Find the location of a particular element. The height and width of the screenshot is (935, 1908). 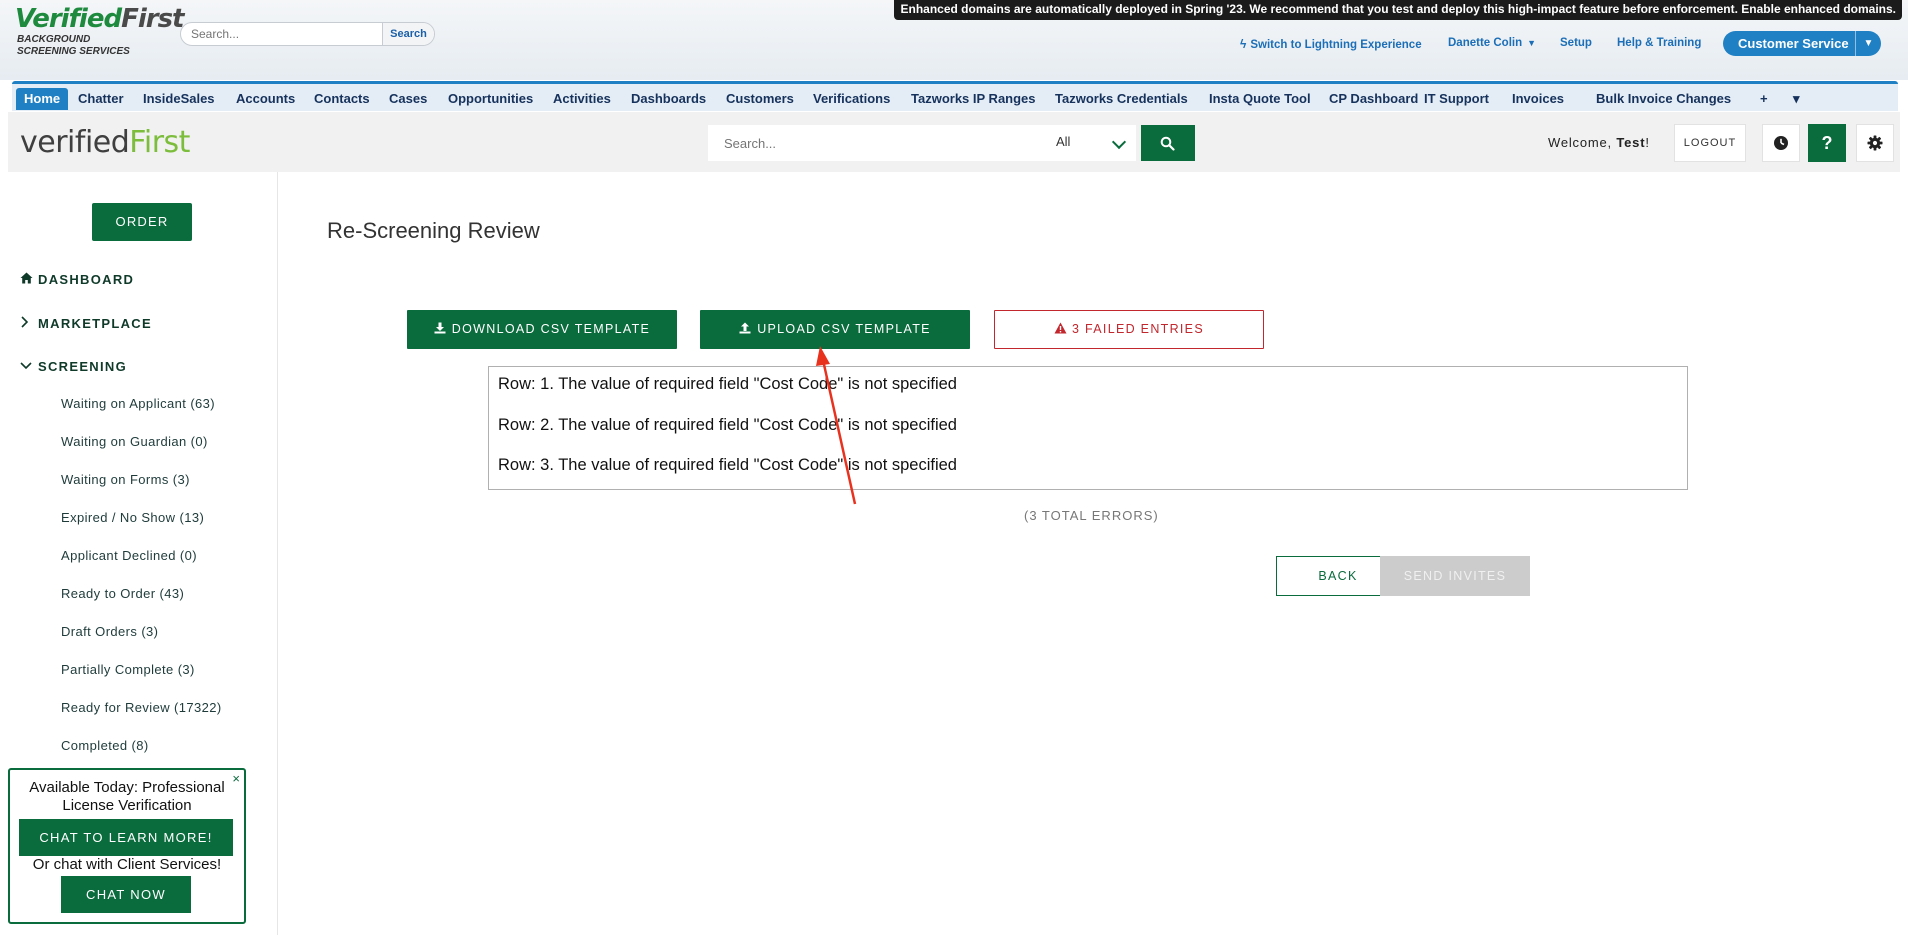

order-button: ORDER is located at coordinates (142, 222).